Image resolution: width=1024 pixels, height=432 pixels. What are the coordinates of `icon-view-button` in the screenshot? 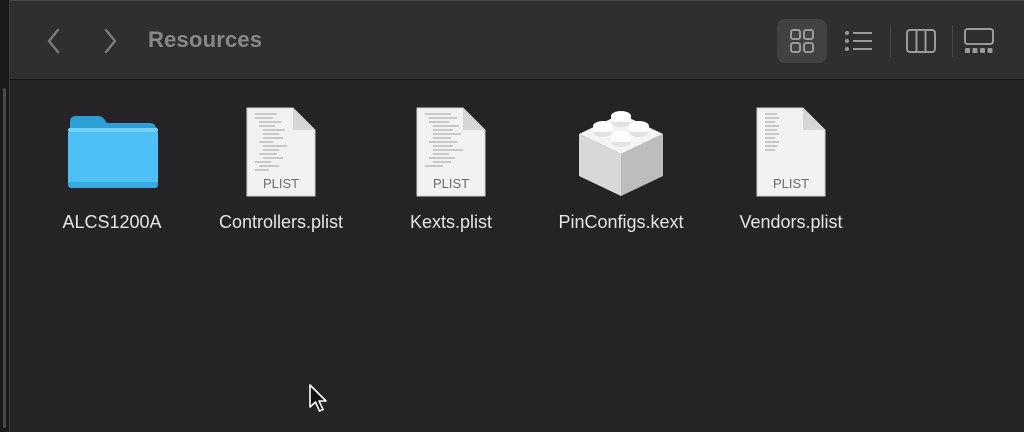 It's located at (802, 41).